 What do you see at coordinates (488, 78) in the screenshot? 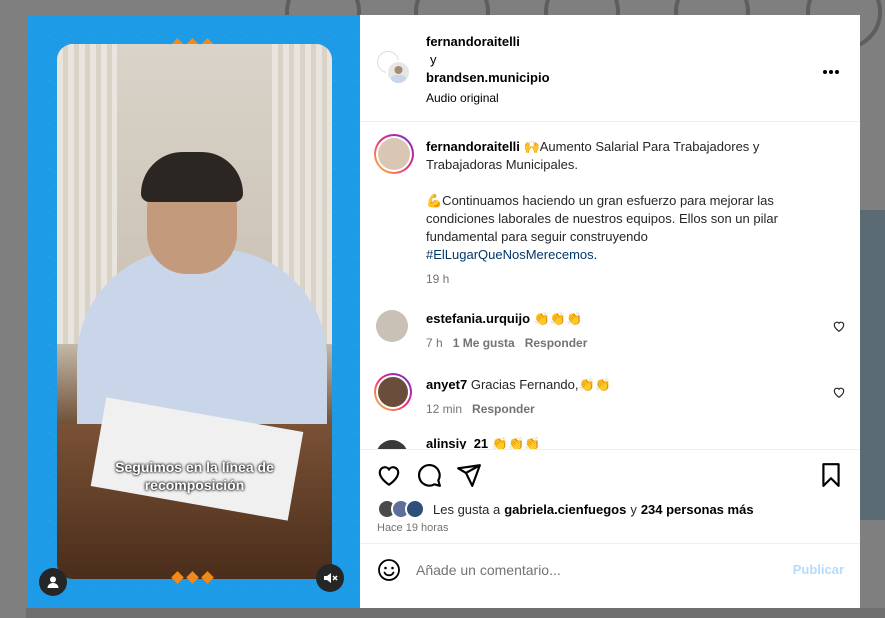
I see `author-username-2: brandsen.municipio` at bounding box center [488, 78].